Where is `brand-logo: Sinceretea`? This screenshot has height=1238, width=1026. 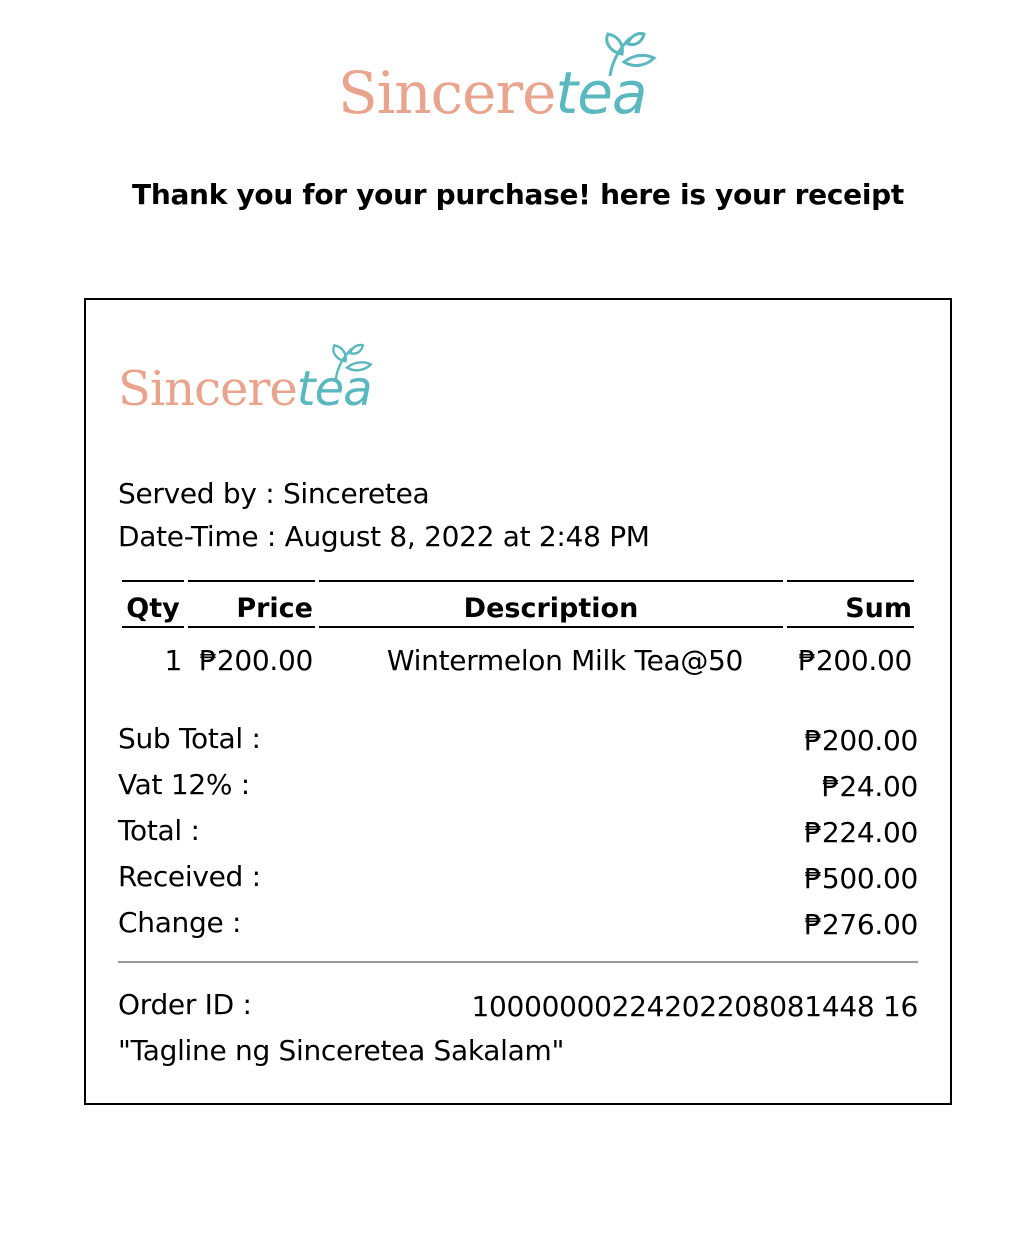 brand-logo: Sinceretea is located at coordinates (497, 77).